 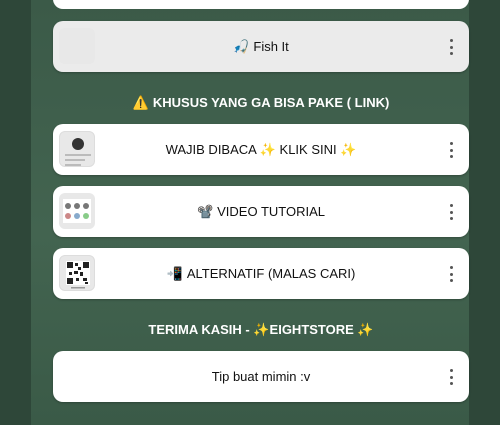 I want to click on link-card-video-tutorial: 📽️ VIDEO TUTORIAL, so click(x=261, y=211).